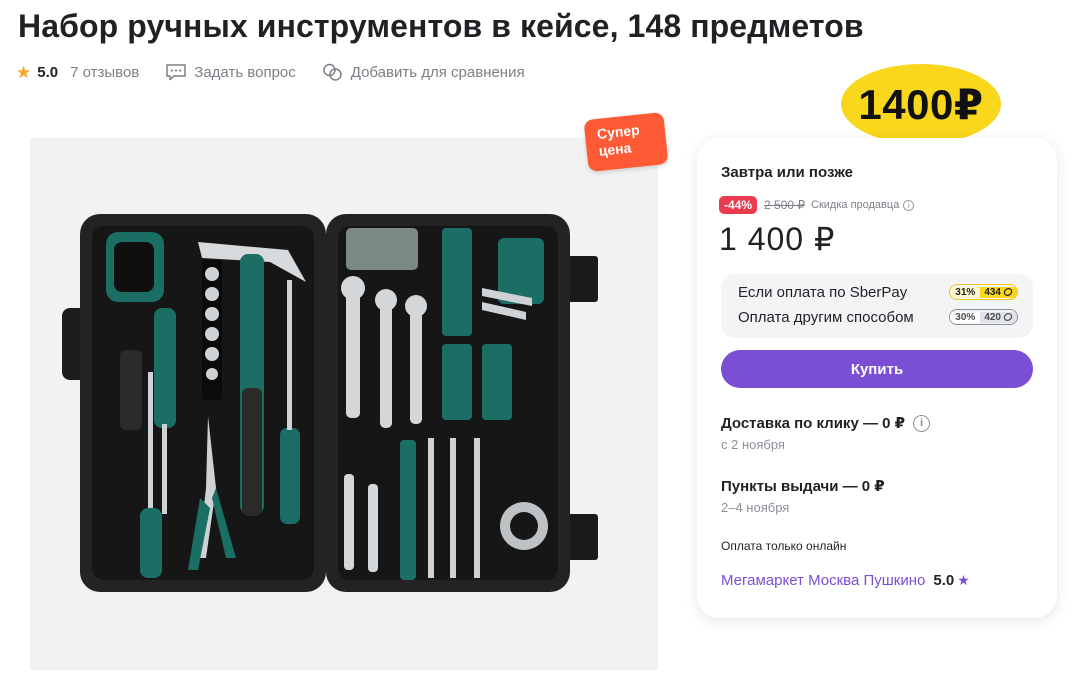  What do you see at coordinates (755, 507) in the screenshot?
I see `pickup-date: 2–4 ноября` at bounding box center [755, 507].